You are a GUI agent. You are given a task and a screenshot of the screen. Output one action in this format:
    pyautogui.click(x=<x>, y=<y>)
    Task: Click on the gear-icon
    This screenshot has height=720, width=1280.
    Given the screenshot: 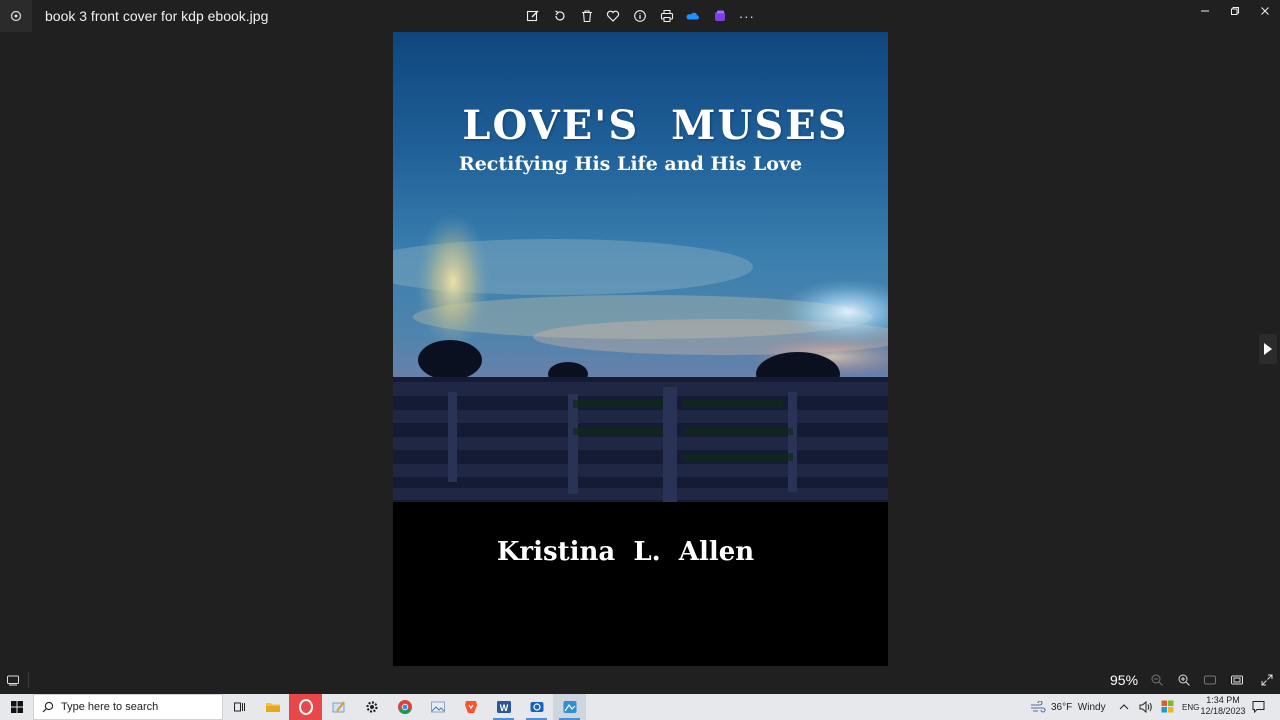 What is the action you would take?
    pyautogui.click(x=371, y=707)
    